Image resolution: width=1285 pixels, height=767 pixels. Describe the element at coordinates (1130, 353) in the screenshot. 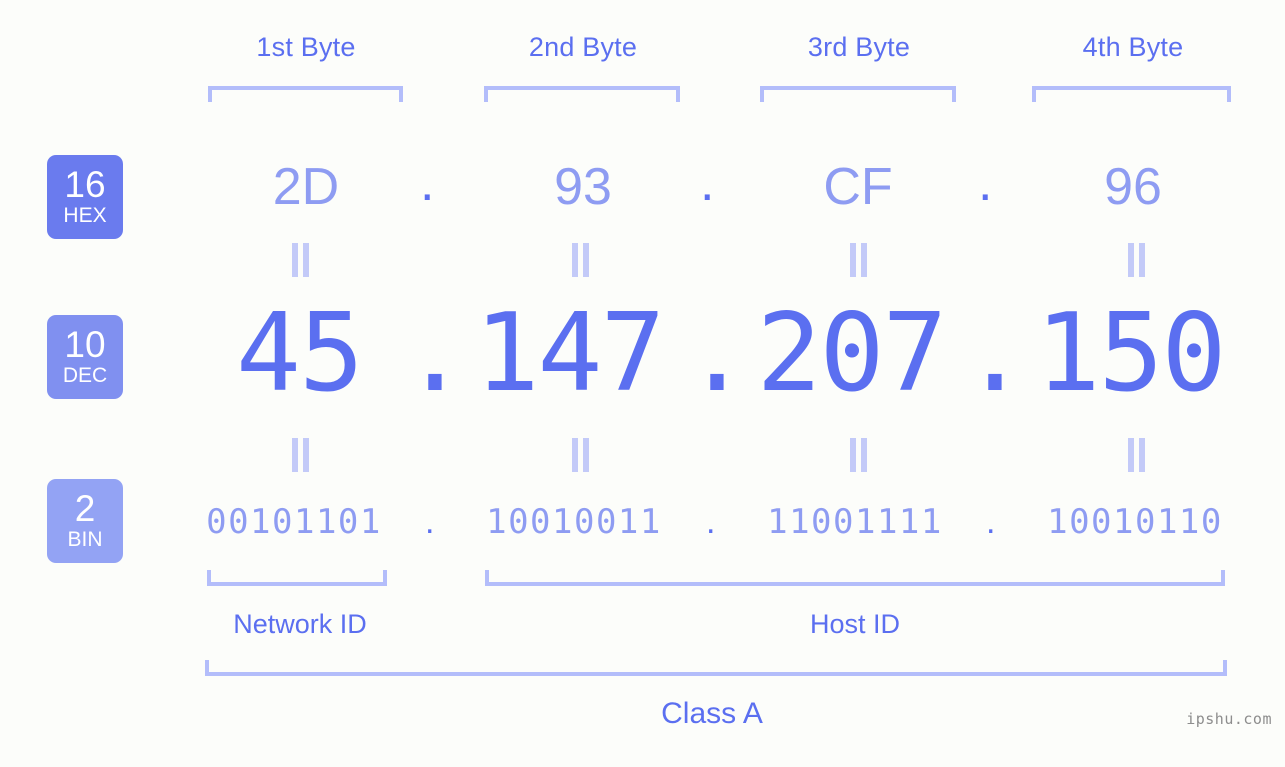

I see `dec-byte-4: 150` at that location.